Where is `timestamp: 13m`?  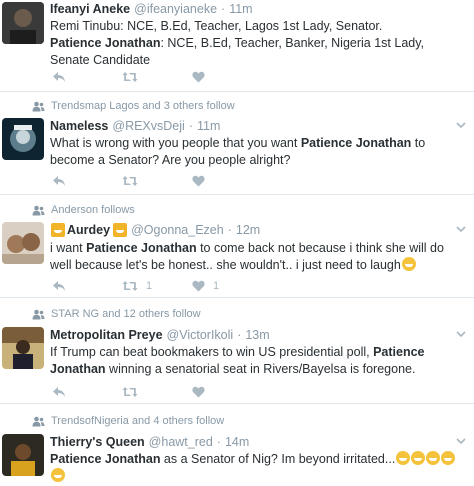
timestamp: 13m is located at coordinates (257, 335).